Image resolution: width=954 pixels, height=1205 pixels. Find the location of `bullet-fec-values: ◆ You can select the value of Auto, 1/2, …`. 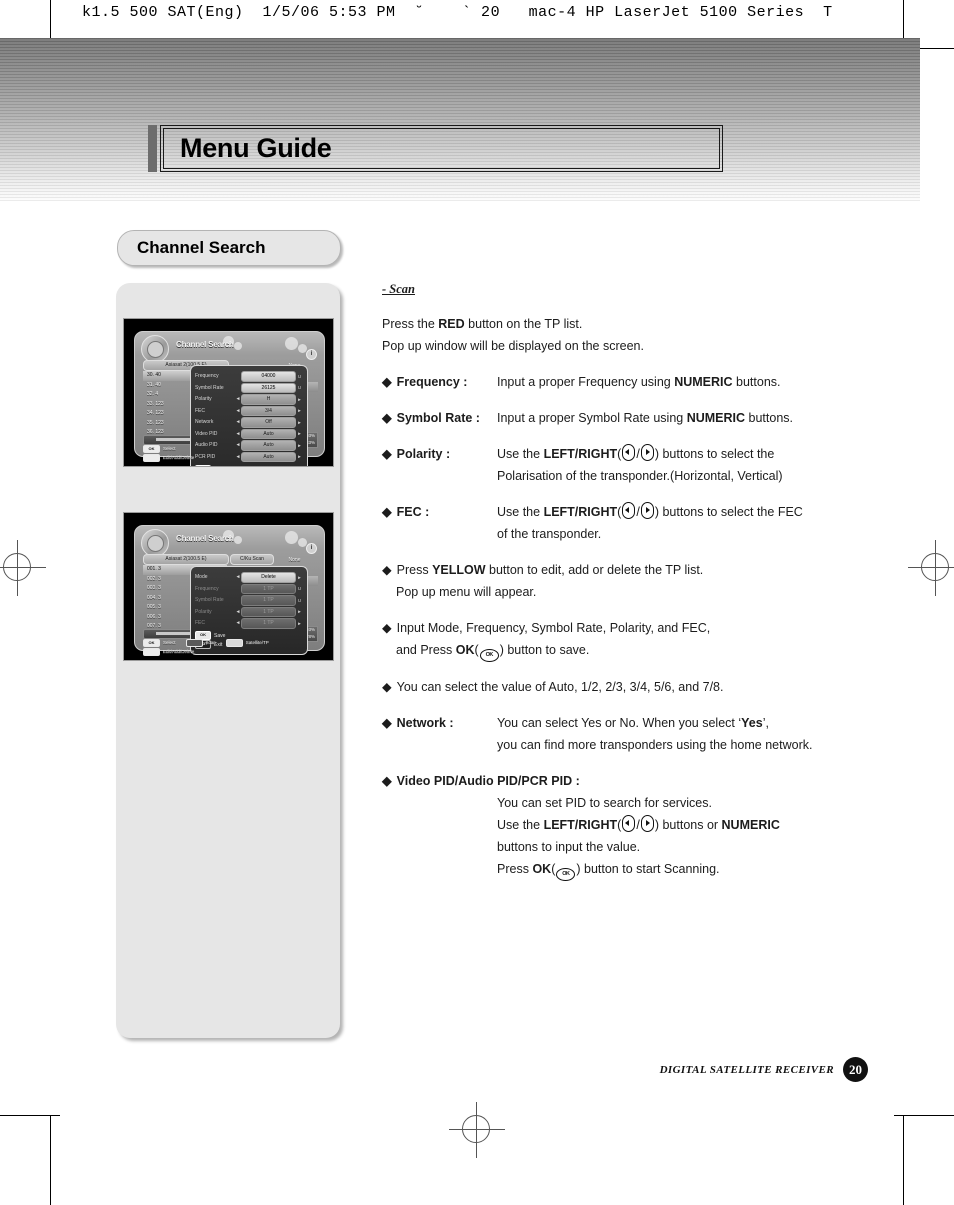

bullet-fec-values: ◆ You can select the value of Auto, 1/2, … is located at coordinates (617, 687).